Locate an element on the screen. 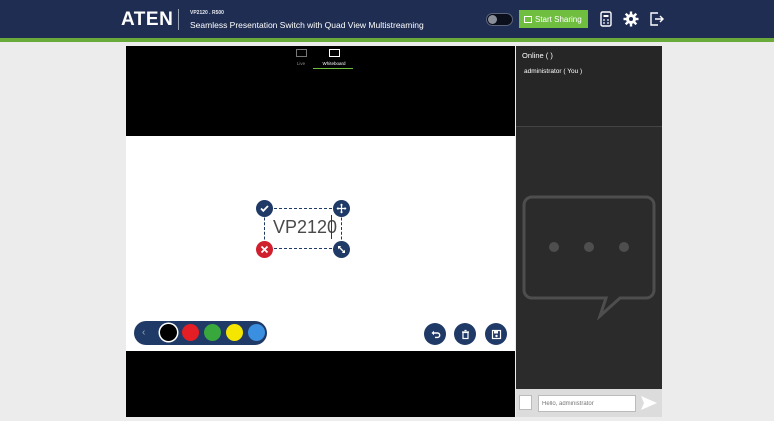 The width and height of the screenshot is (774, 421). online-title: Online ( ) is located at coordinates (537, 55).